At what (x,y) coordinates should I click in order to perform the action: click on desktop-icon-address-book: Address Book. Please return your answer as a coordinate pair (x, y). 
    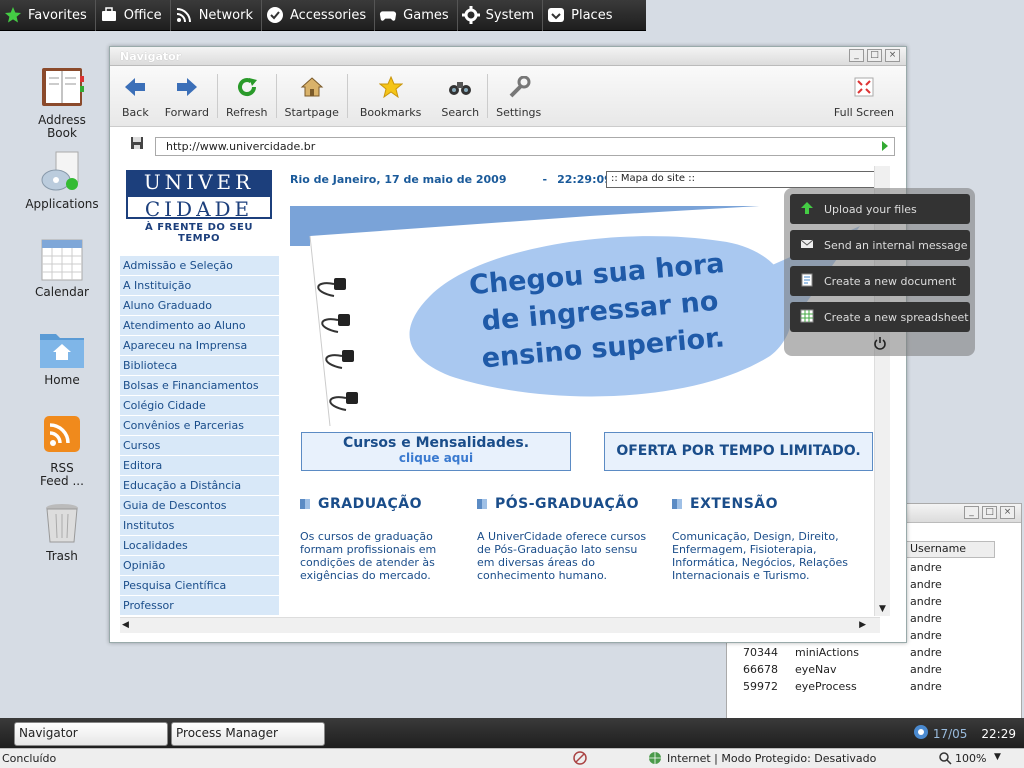
    Looking at the image, I should click on (62, 103).